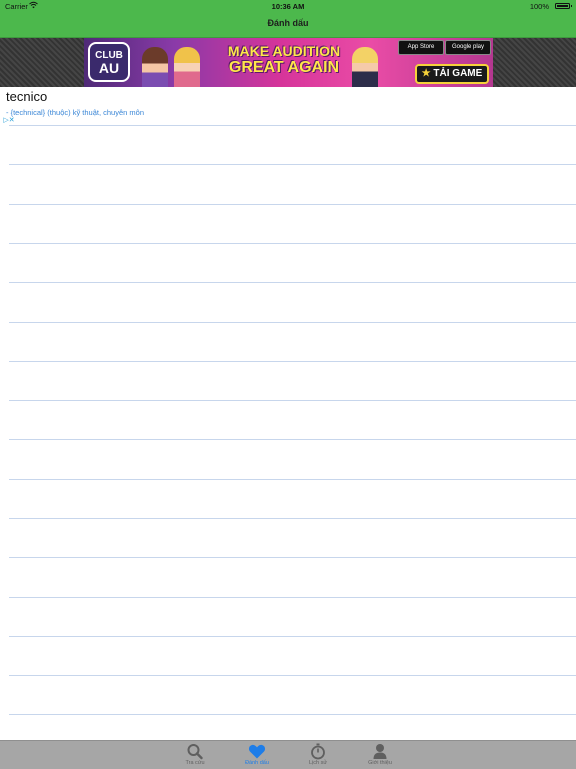 The width and height of the screenshot is (576, 769). Describe the element at coordinates (318, 751) in the screenshot. I see `stopwatch-icon` at that location.